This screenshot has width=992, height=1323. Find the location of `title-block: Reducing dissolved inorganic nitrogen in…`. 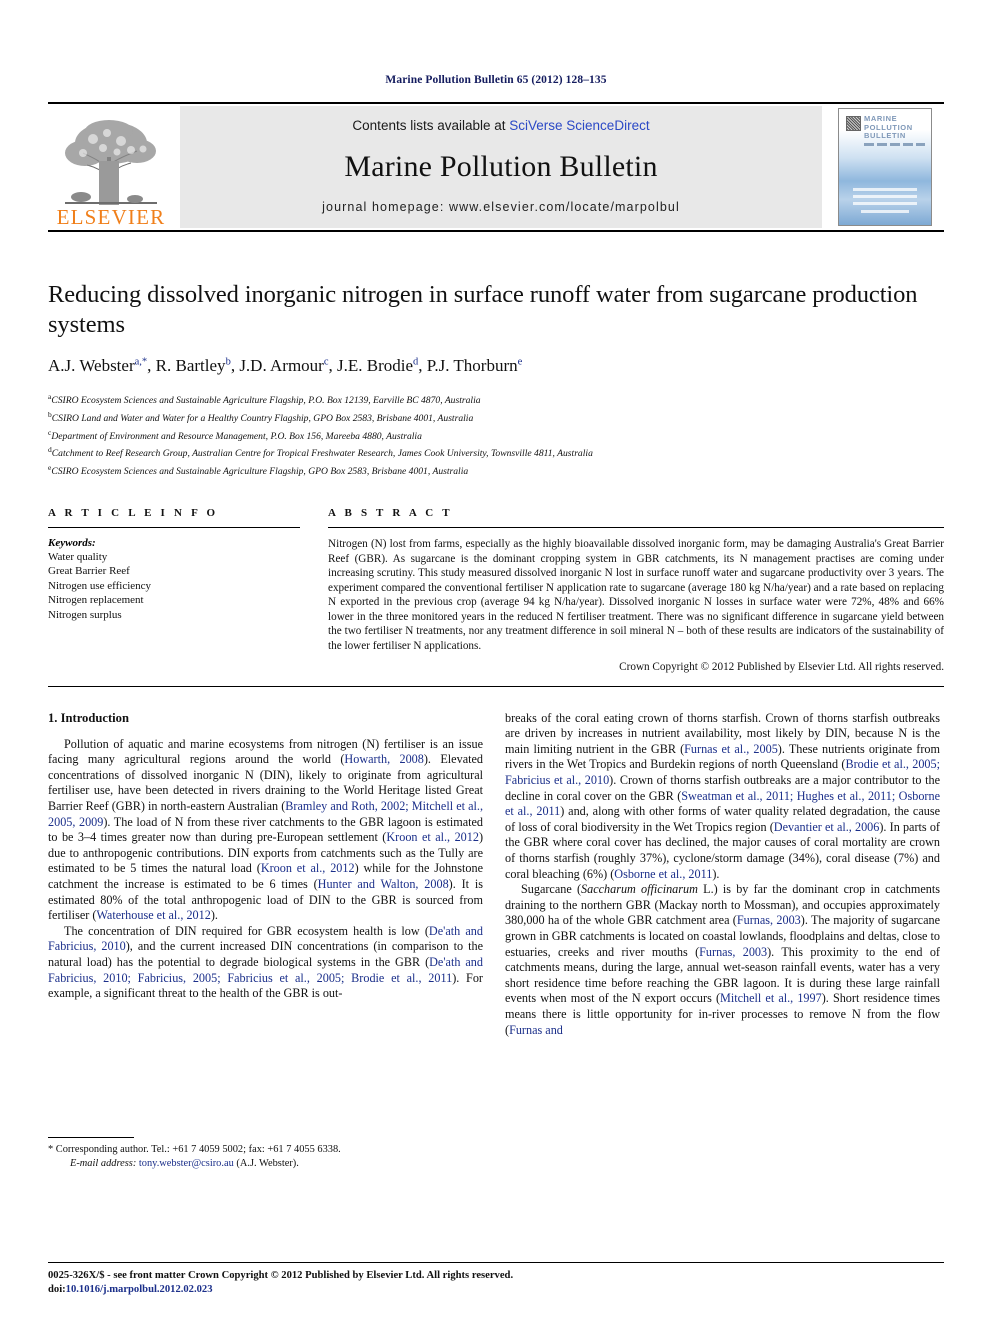

title-block: Reducing dissolved inorganic nitrogen in… is located at coordinates (496, 379).